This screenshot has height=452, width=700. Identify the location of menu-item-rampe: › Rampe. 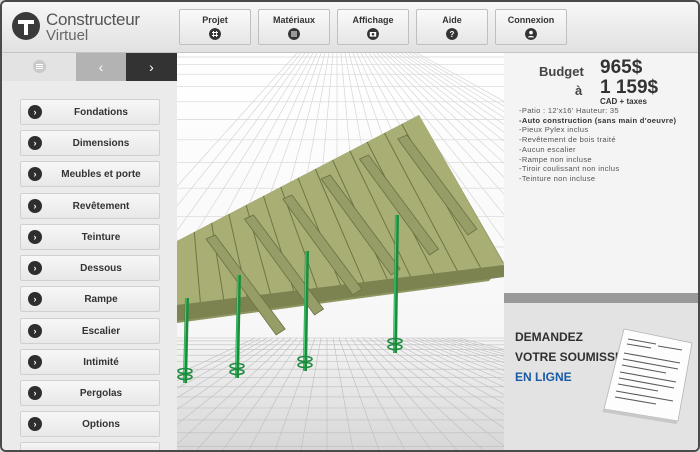
(90, 299).